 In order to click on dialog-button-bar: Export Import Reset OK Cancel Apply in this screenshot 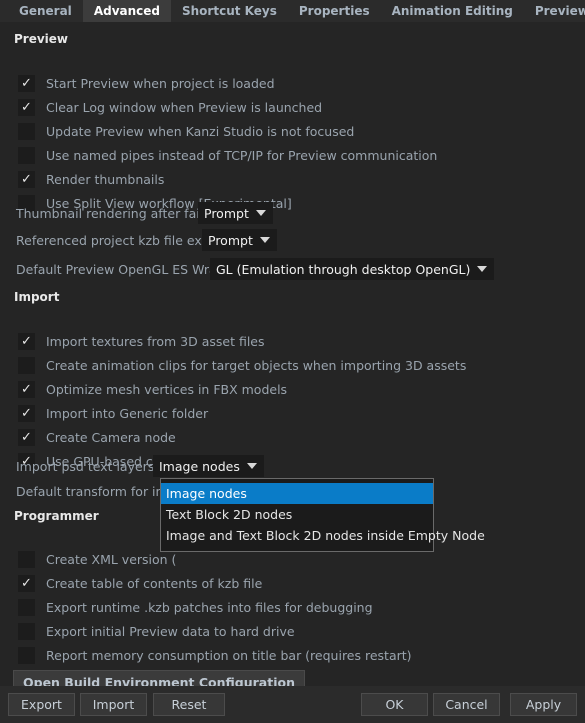, I will do `click(292, 704)`.